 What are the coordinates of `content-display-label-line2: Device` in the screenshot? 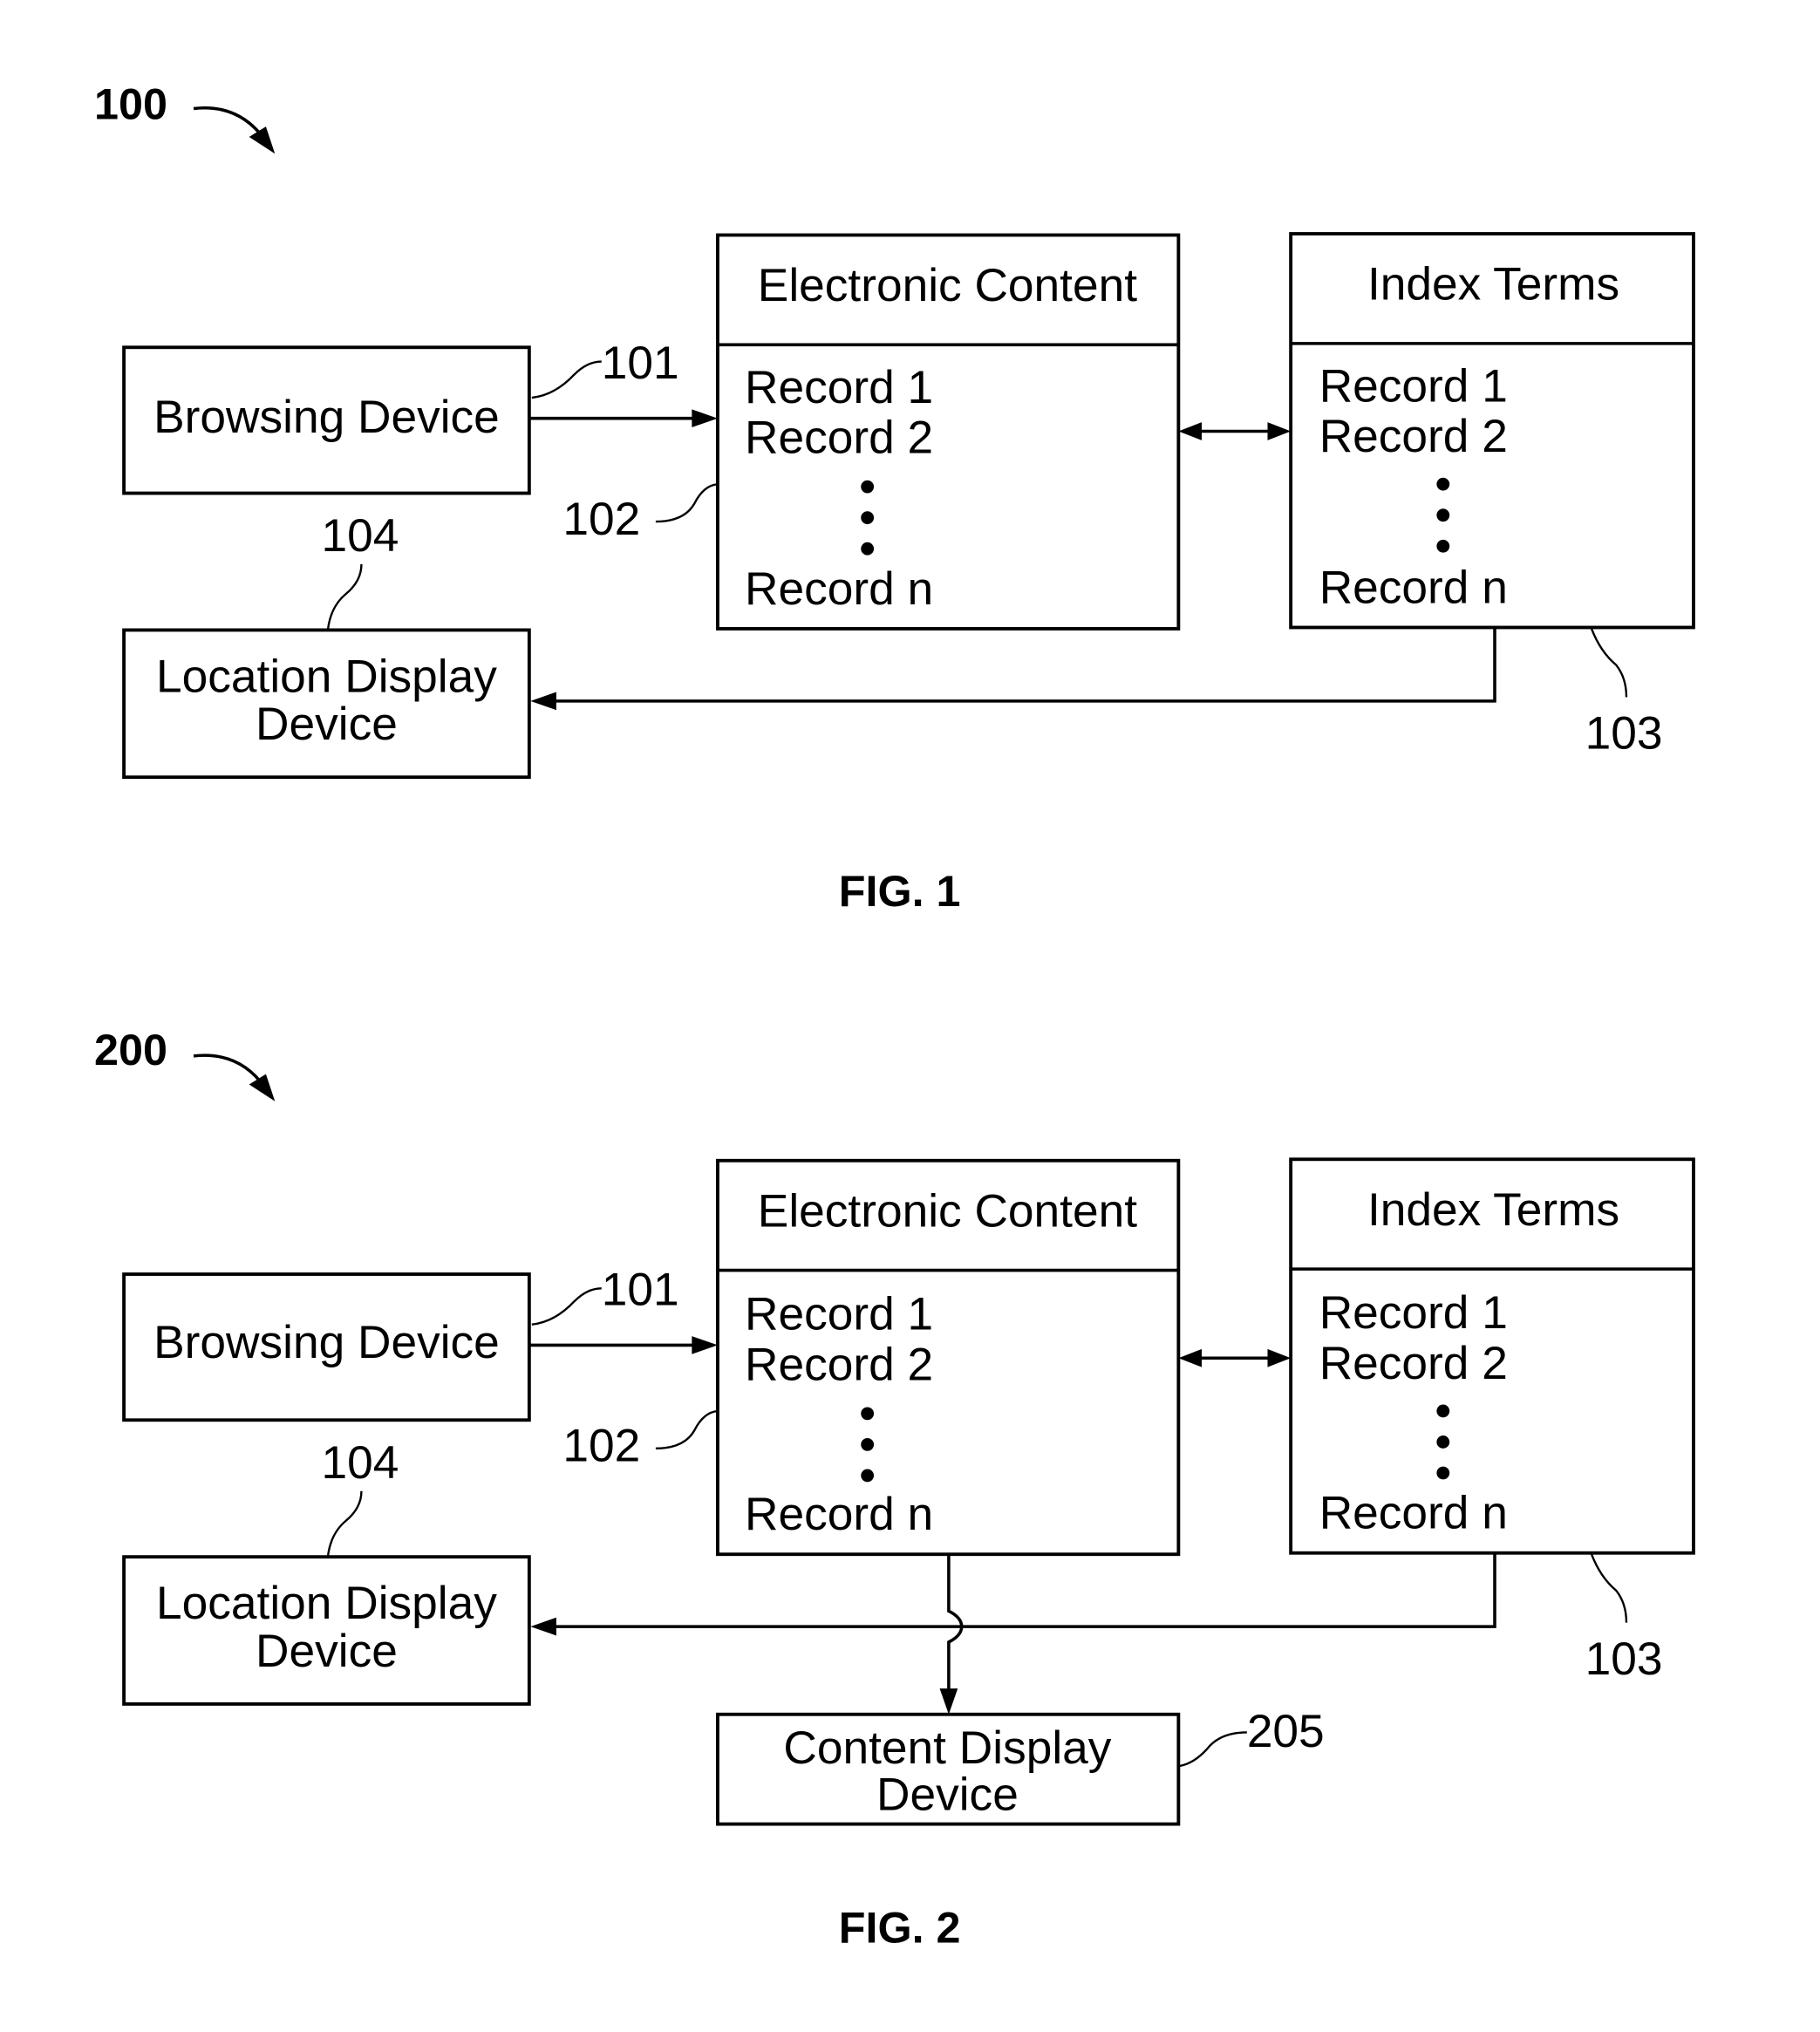 It's located at (947, 1794).